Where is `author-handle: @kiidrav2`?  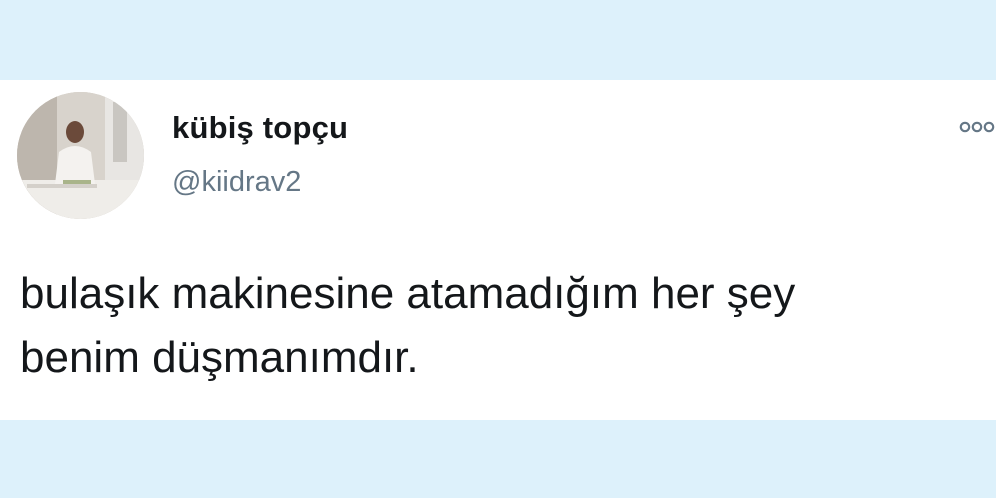
author-handle: @kiidrav2 is located at coordinates (236, 182).